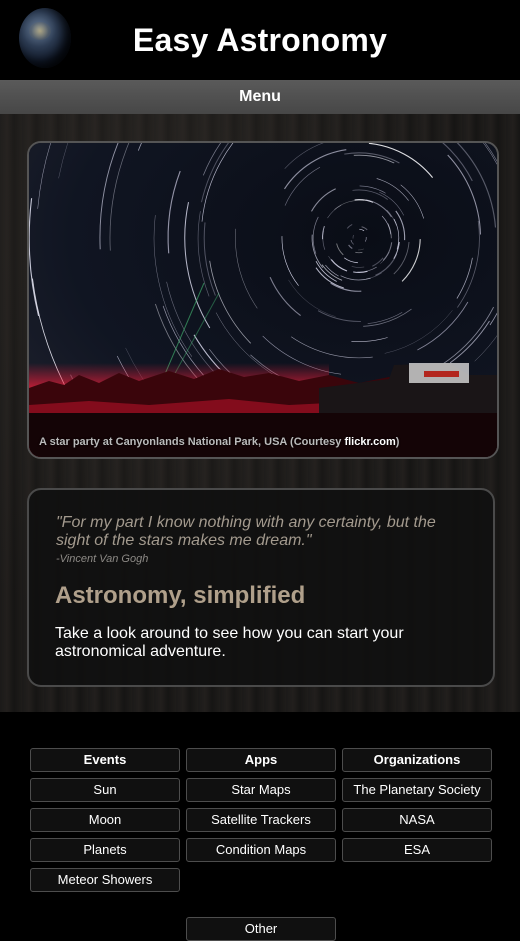  I want to click on organizations-button: Organizations, so click(417, 760).